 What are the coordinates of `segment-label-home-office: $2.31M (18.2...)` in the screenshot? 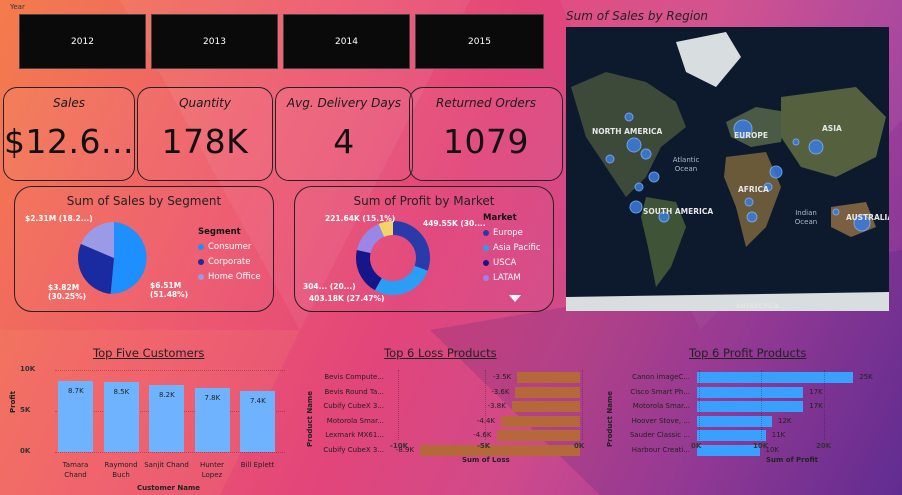 It's located at (59, 218).